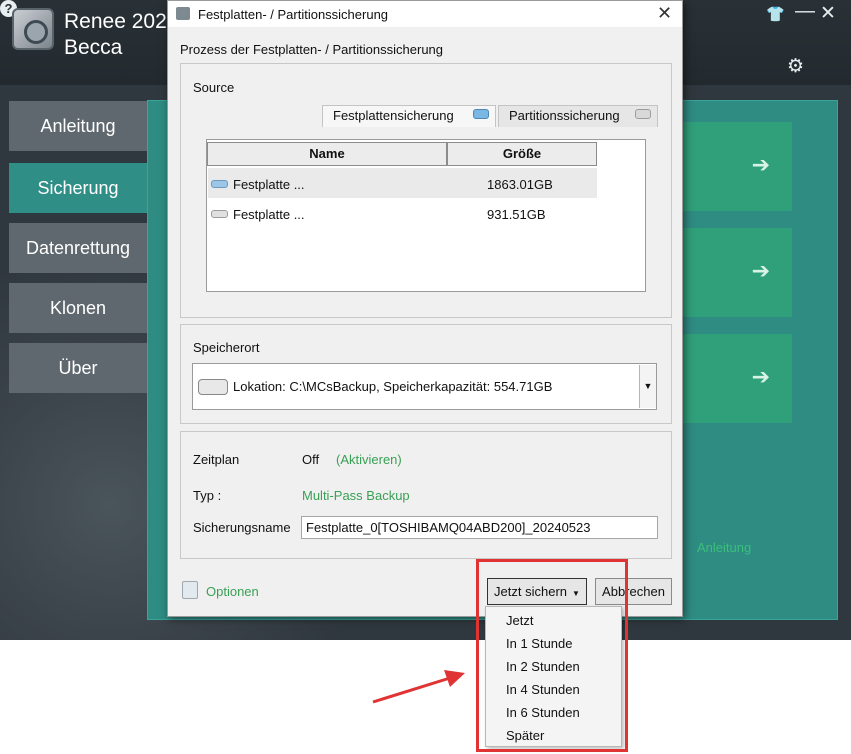 Image resolution: width=851 pixels, height=754 pixels. I want to click on backup-name-label: Sicherungsname, so click(242, 527).